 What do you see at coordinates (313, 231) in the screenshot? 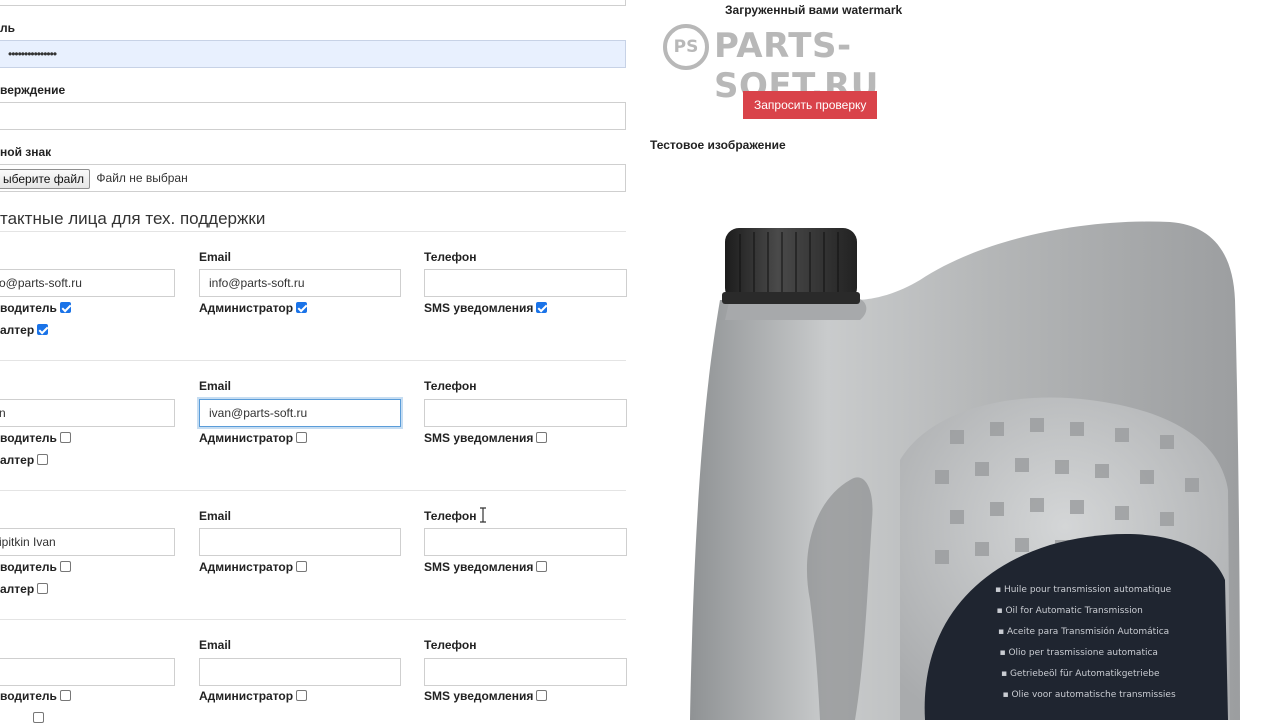
I see `section-divider` at bounding box center [313, 231].